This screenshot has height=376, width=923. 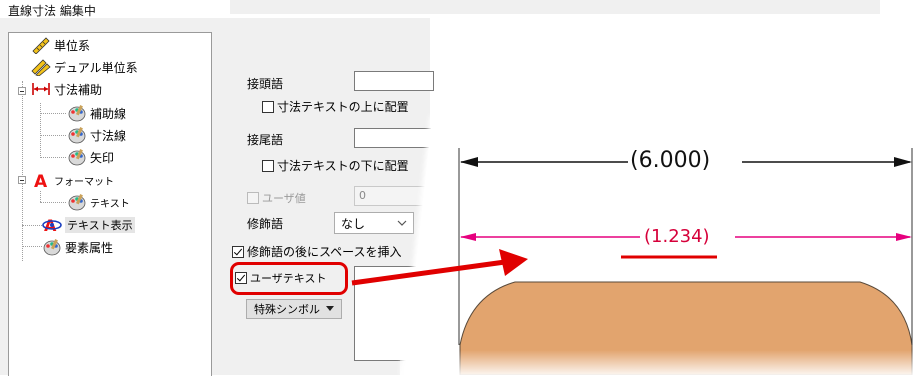 What do you see at coordinates (677, 236) in the screenshot?
I see `dimension-text-bottom: (1.234)` at bounding box center [677, 236].